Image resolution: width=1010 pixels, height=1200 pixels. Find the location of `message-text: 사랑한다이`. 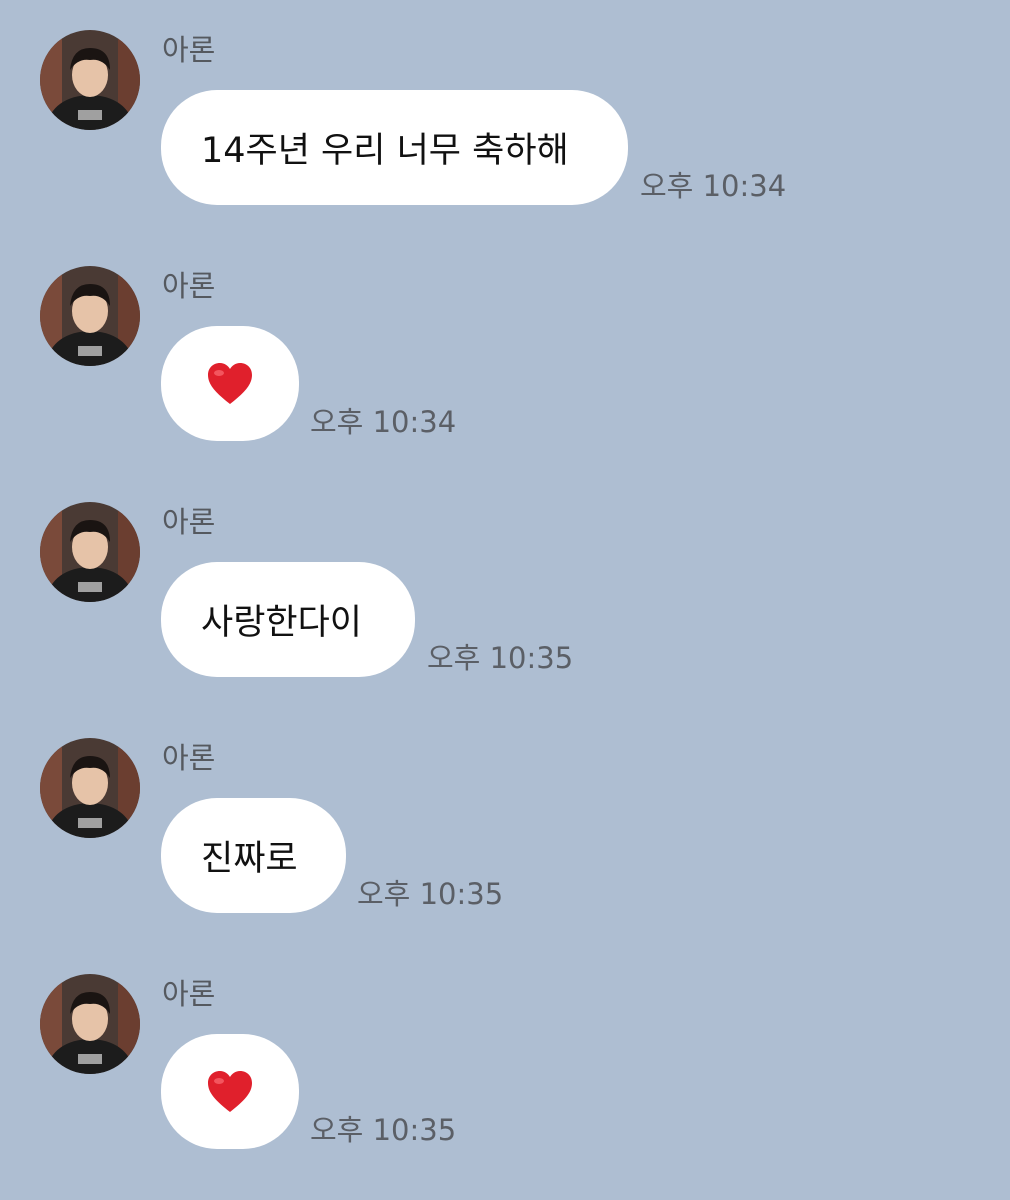

message-text: 사랑한다이 is located at coordinates (282, 623).